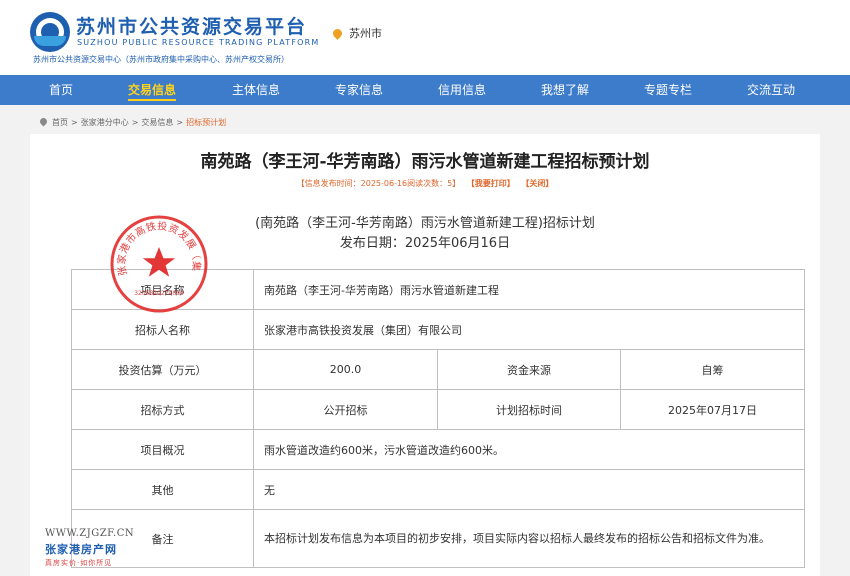 The image size is (850, 576). I want to click on breadcrumb-home: 首页, so click(60, 122).